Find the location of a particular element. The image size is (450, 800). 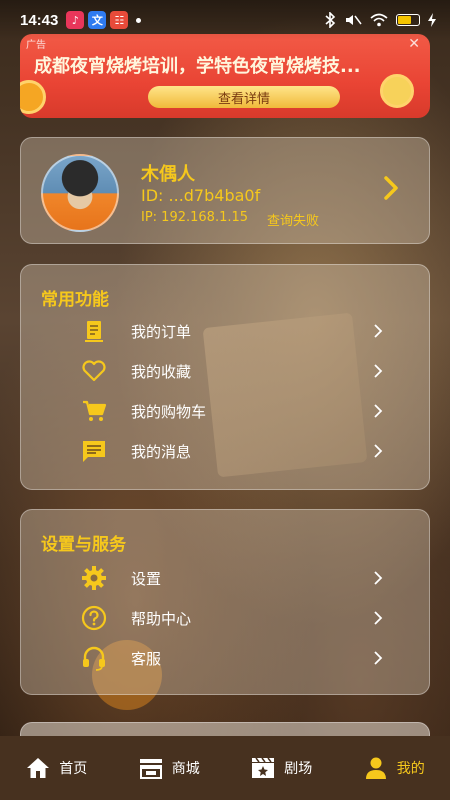

theater-icon is located at coordinates (263, 767).